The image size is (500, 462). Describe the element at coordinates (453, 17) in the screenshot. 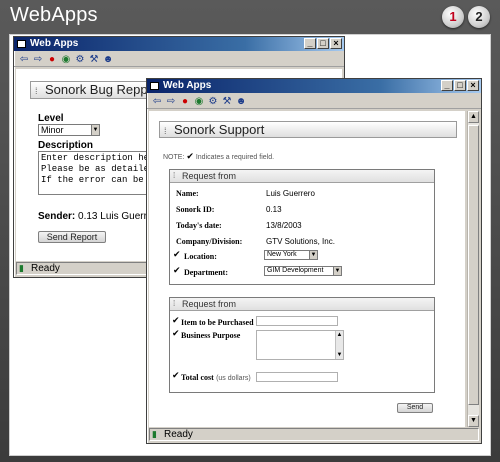

I see `page-1-button: 1` at that location.